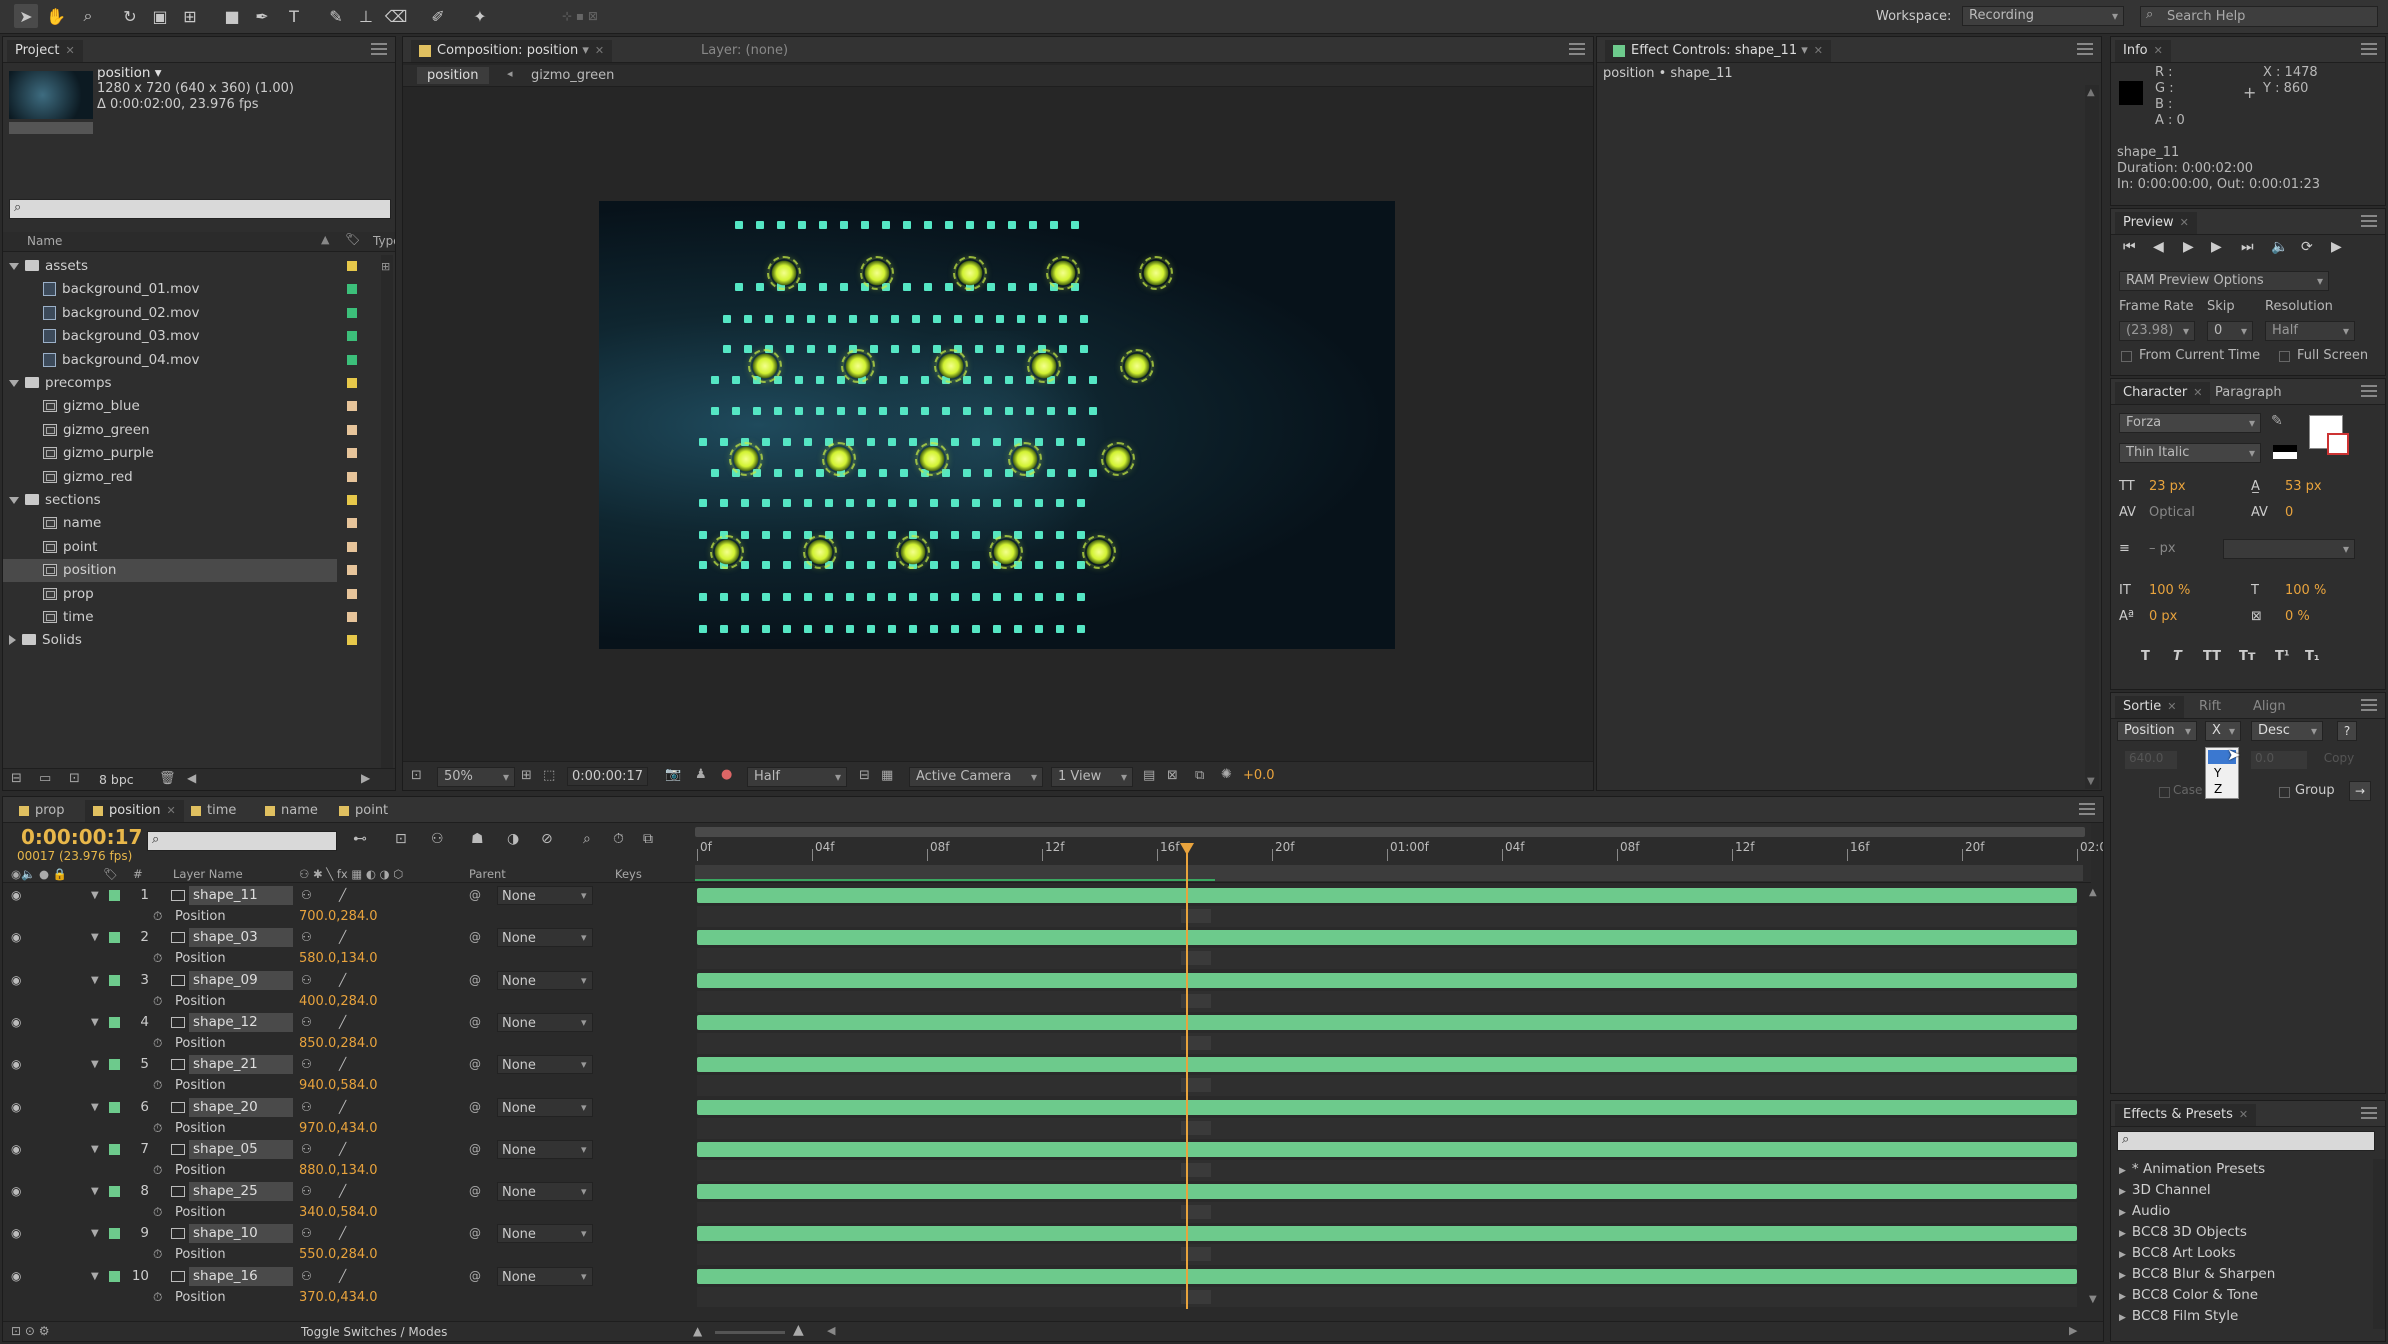 This screenshot has width=2388, height=1344. Describe the element at coordinates (170, 523) in the screenshot. I see `project-item-comp: name` at that location.